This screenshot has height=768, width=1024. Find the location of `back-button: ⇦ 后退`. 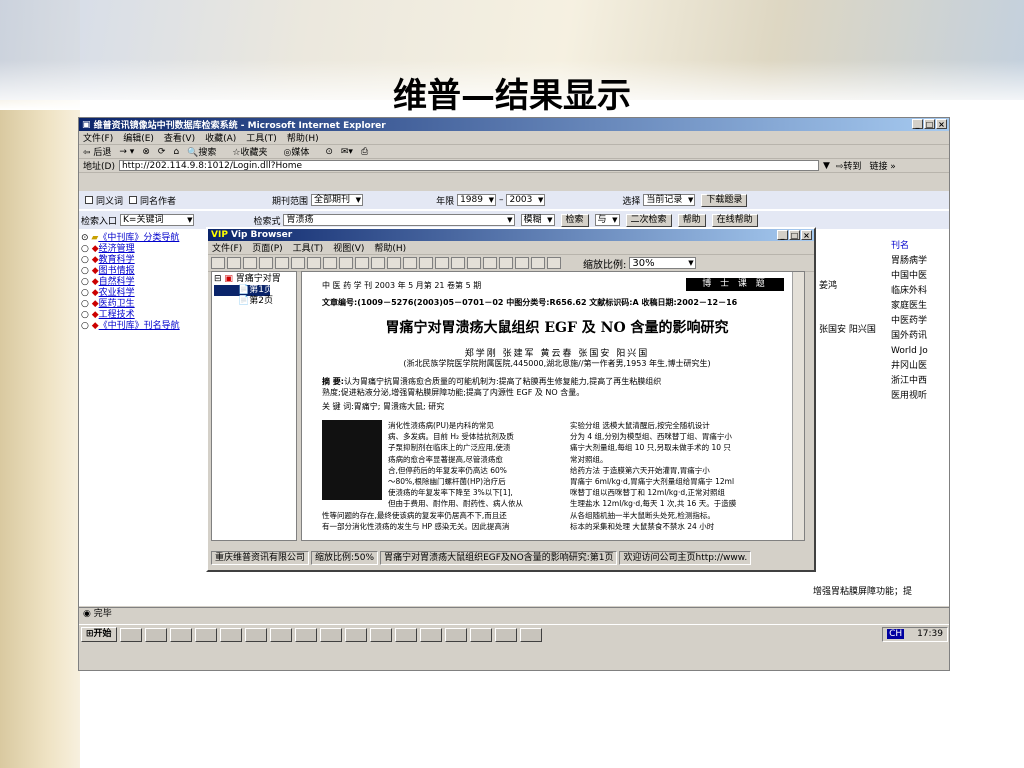

back-button: ⇦ 后退 is located at coordinates (97, 151).